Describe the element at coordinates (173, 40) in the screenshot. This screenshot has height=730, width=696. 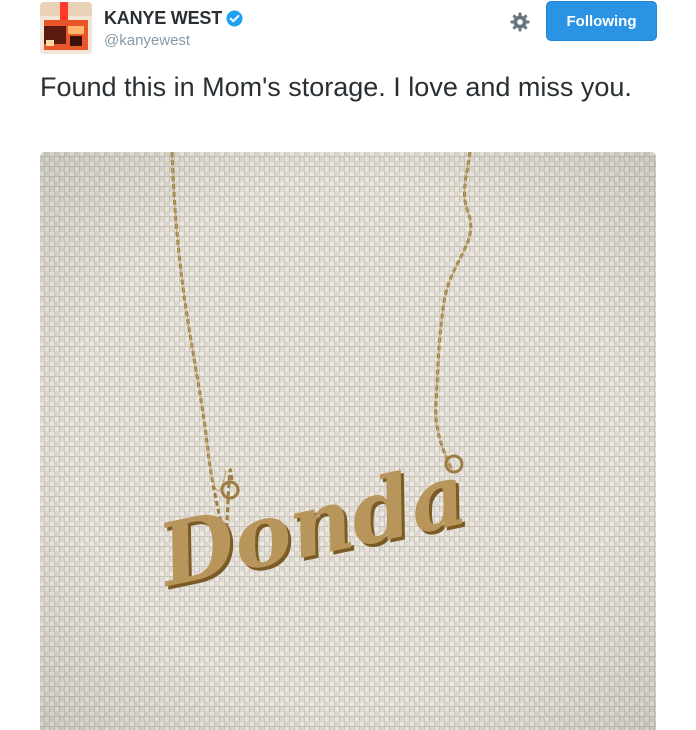
I see `username-handle: @kanyewest` at that location.